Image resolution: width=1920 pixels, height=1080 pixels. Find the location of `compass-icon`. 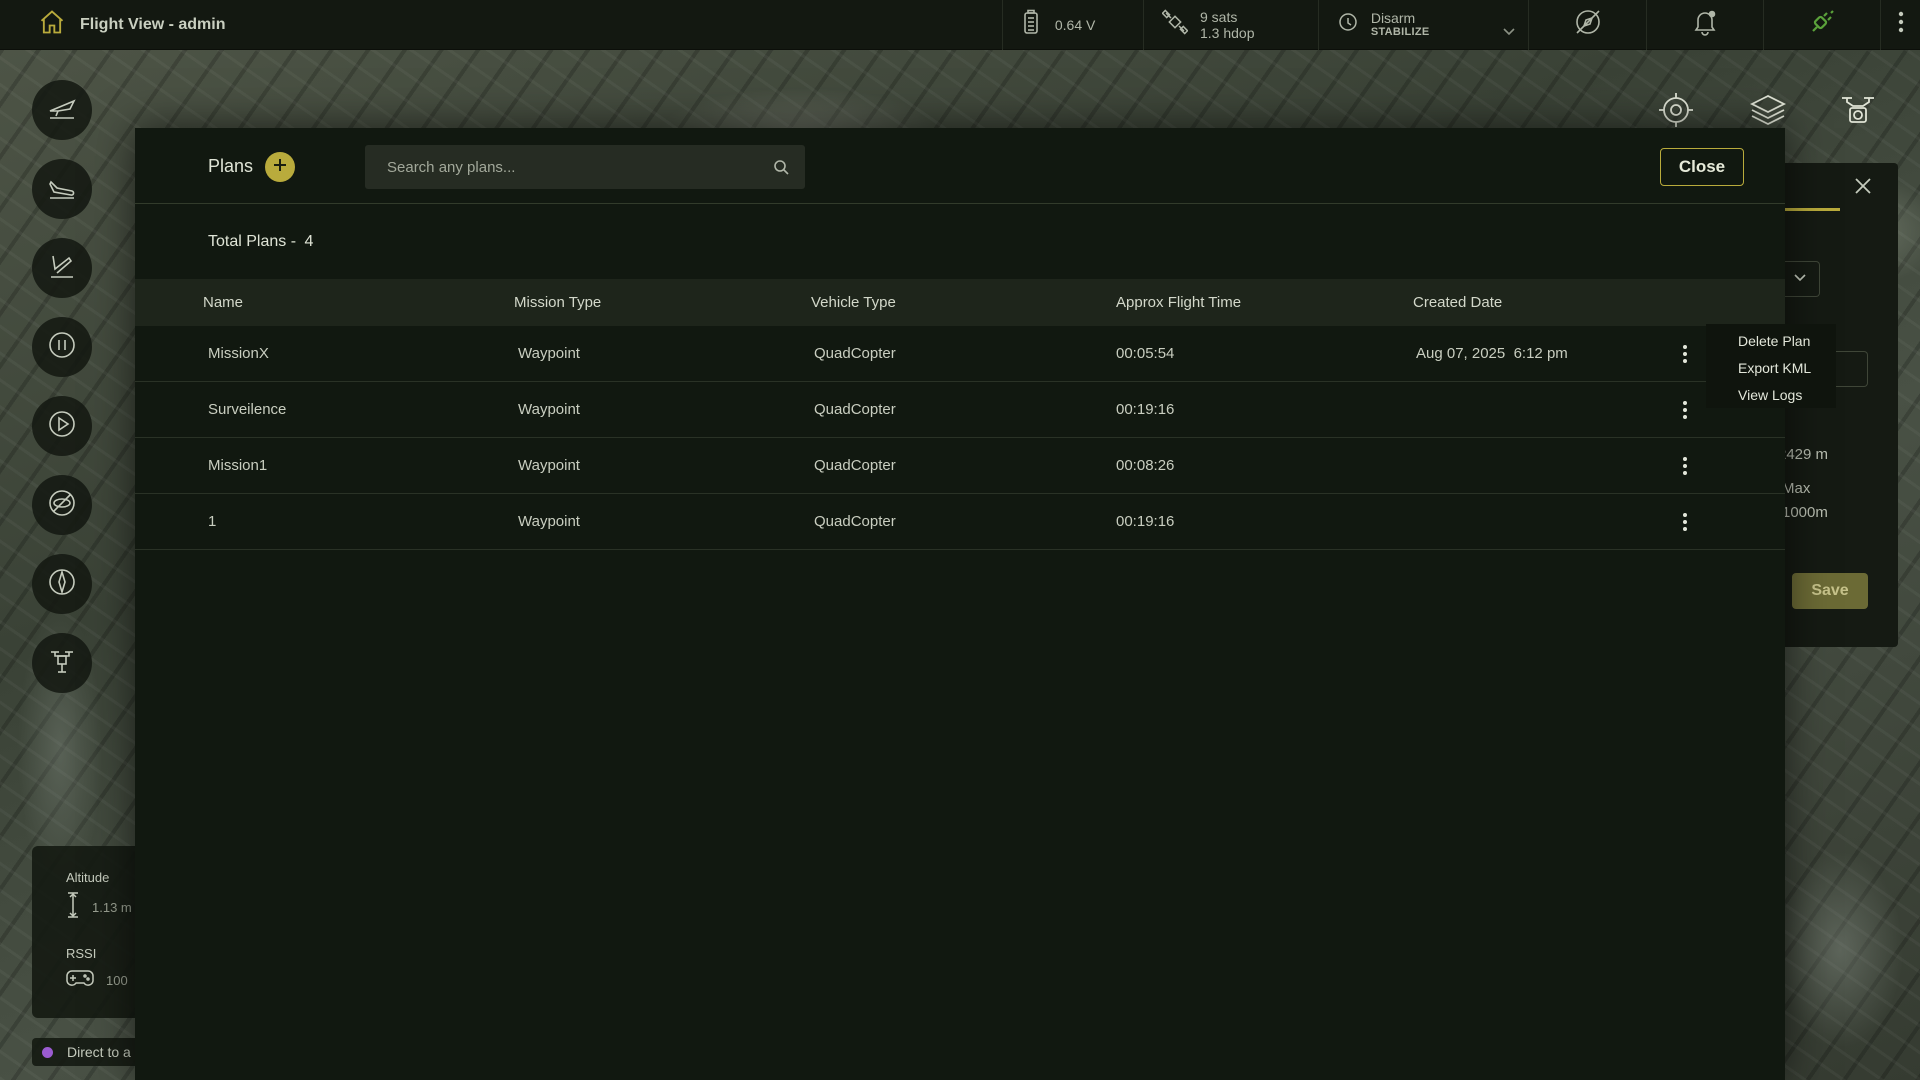

compass-icon is located at coordinates (62, 584).